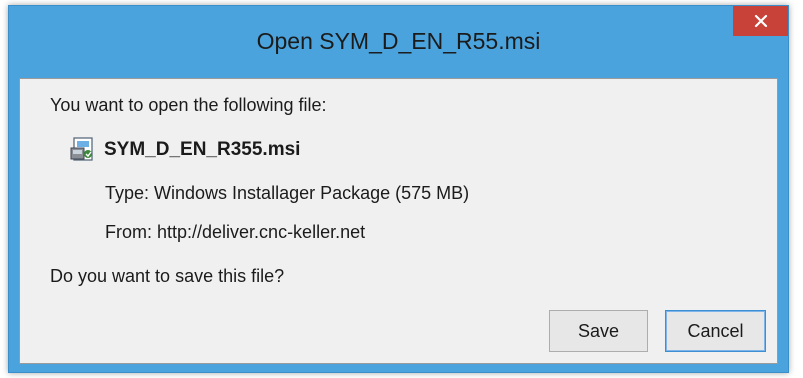 Image resolution: width=803 pixels, height=378 pixels. What do you see at coordinates (598, 331) in the screenshot?
I see `save-button: Save` at bounding box center [598, 331].